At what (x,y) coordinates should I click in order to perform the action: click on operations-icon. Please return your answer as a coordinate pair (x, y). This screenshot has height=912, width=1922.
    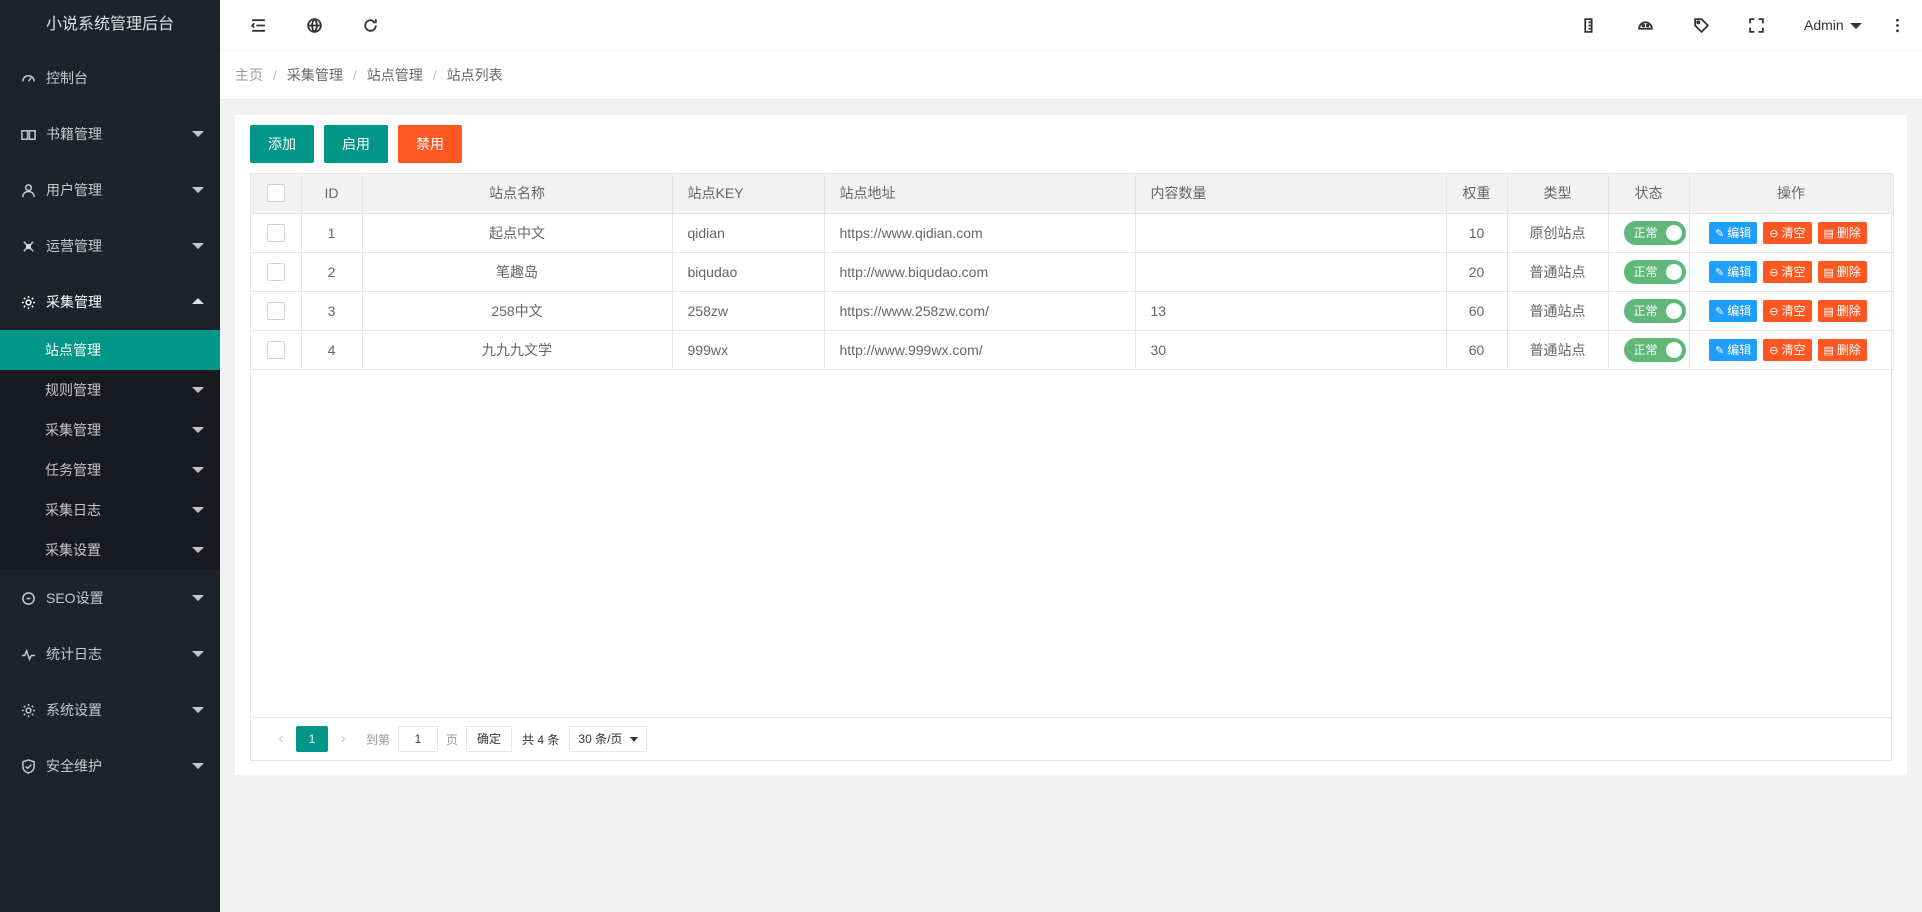
    Looking at the image, I should click on (28, 246).